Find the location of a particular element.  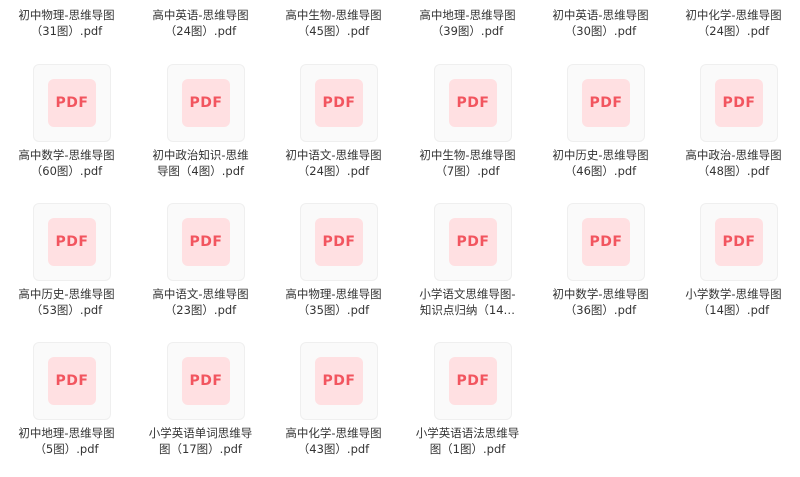

file-name-label: 高中数学-思维导图 （60图）.pdf is located at coordinates (66, 163).